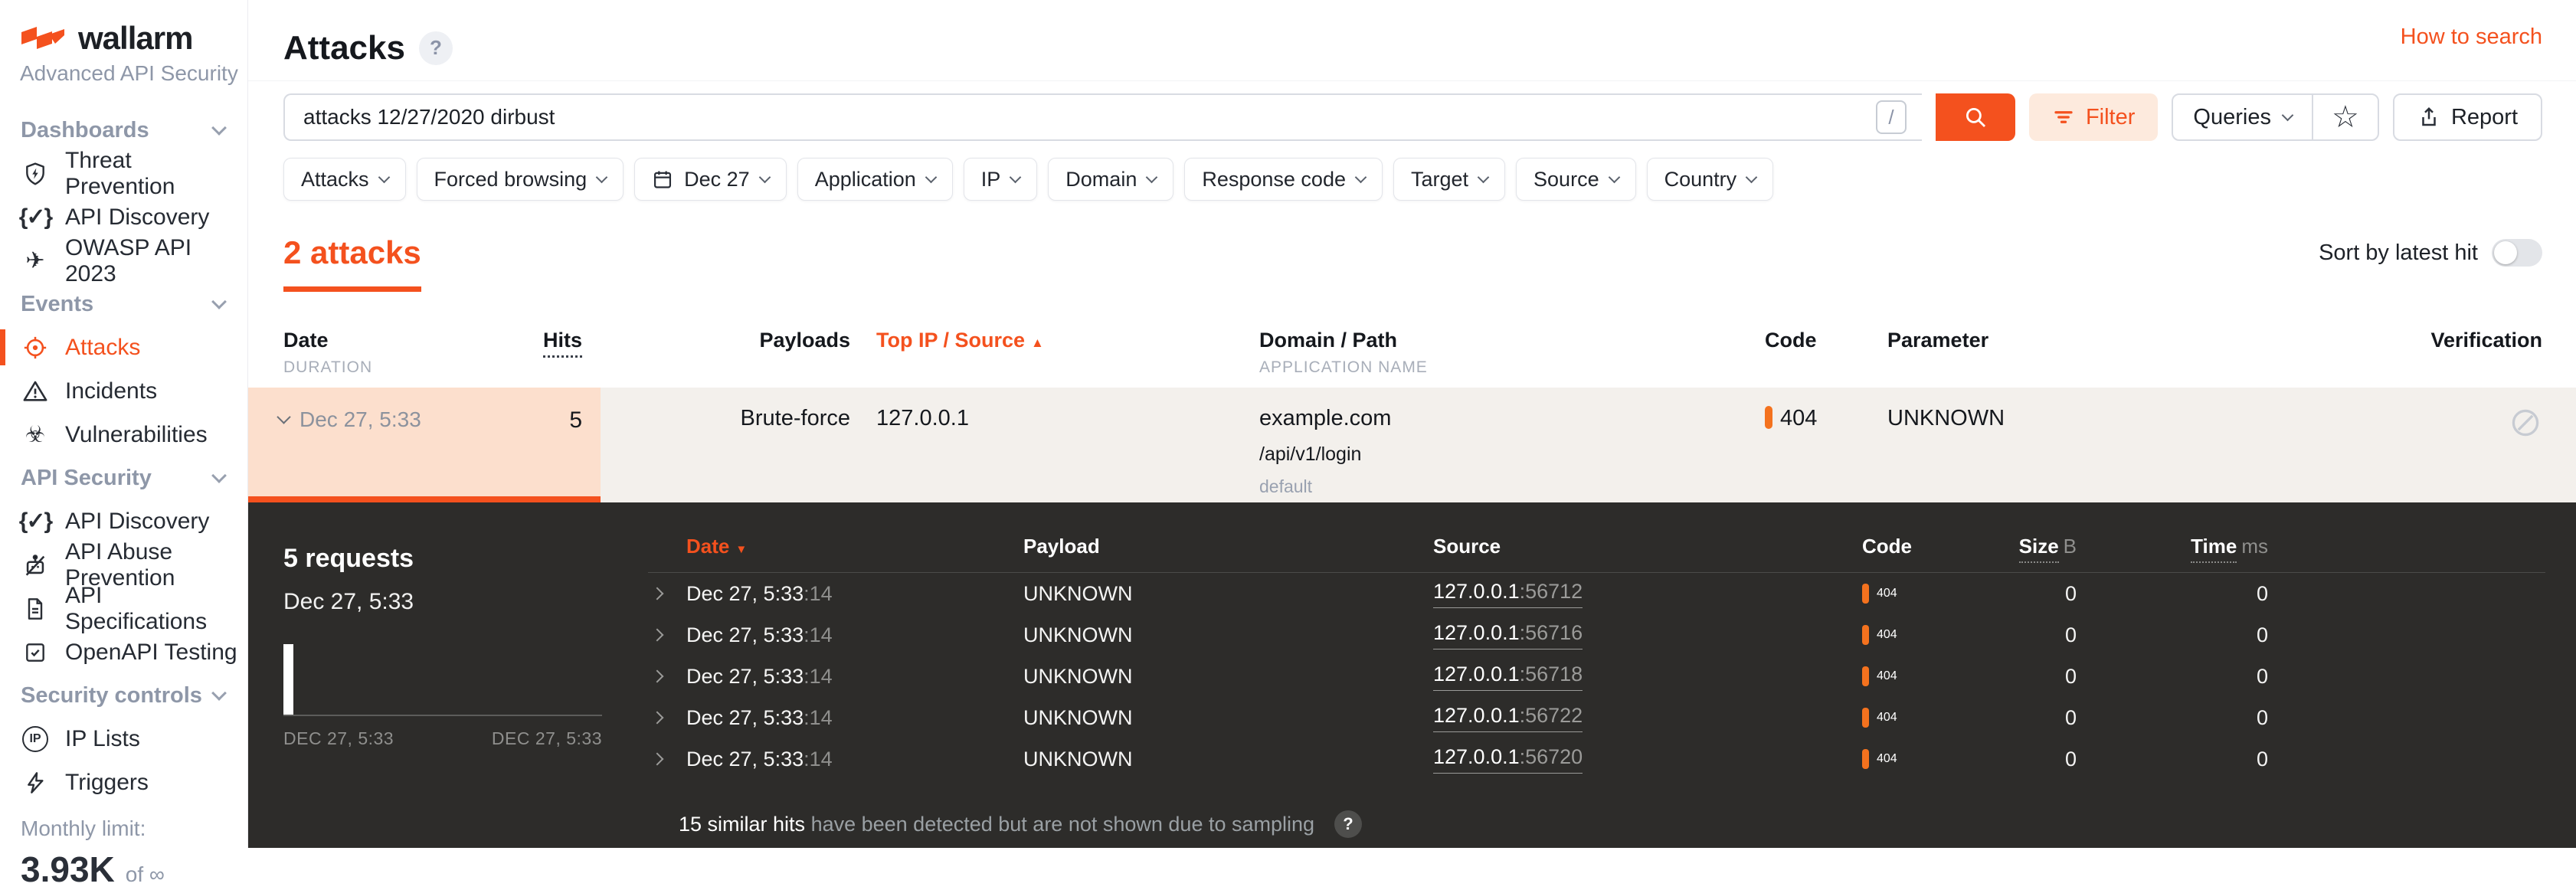  What do you see at coordinates (123, 565) in the screenshot?
I see `sidebar-item-api-abuse-prevention: API Abuse Prevention` at bounding box center [123, 565].